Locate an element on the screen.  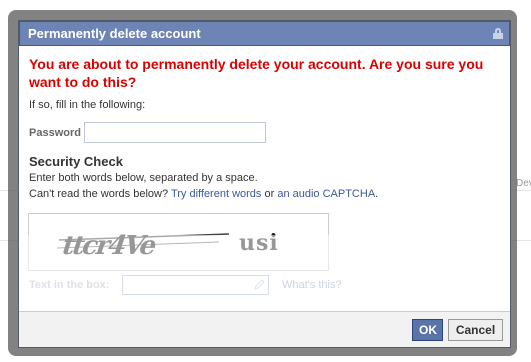
whats-this-link: What's this? is located at coordinates (312, 285).